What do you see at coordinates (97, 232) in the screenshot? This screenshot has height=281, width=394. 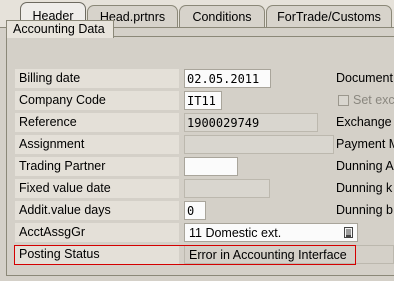 I see `acct-assg-gr-label: AcctAssgGr` at bounding box center [97, 232].